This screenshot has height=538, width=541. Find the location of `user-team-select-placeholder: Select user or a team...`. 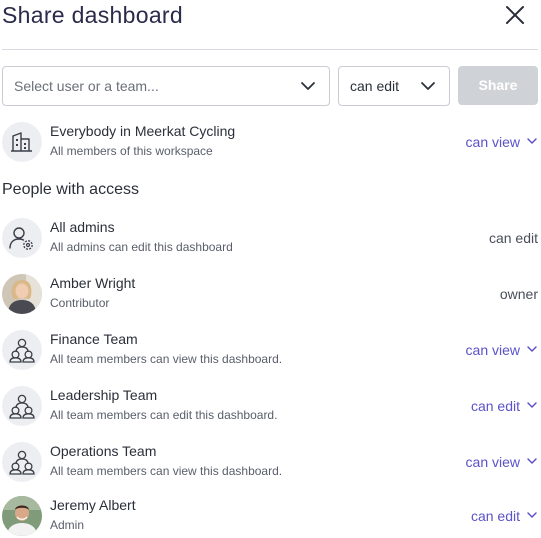

user-team-select-placeholder: Select user or a team... is located at coordinates (86, 86).